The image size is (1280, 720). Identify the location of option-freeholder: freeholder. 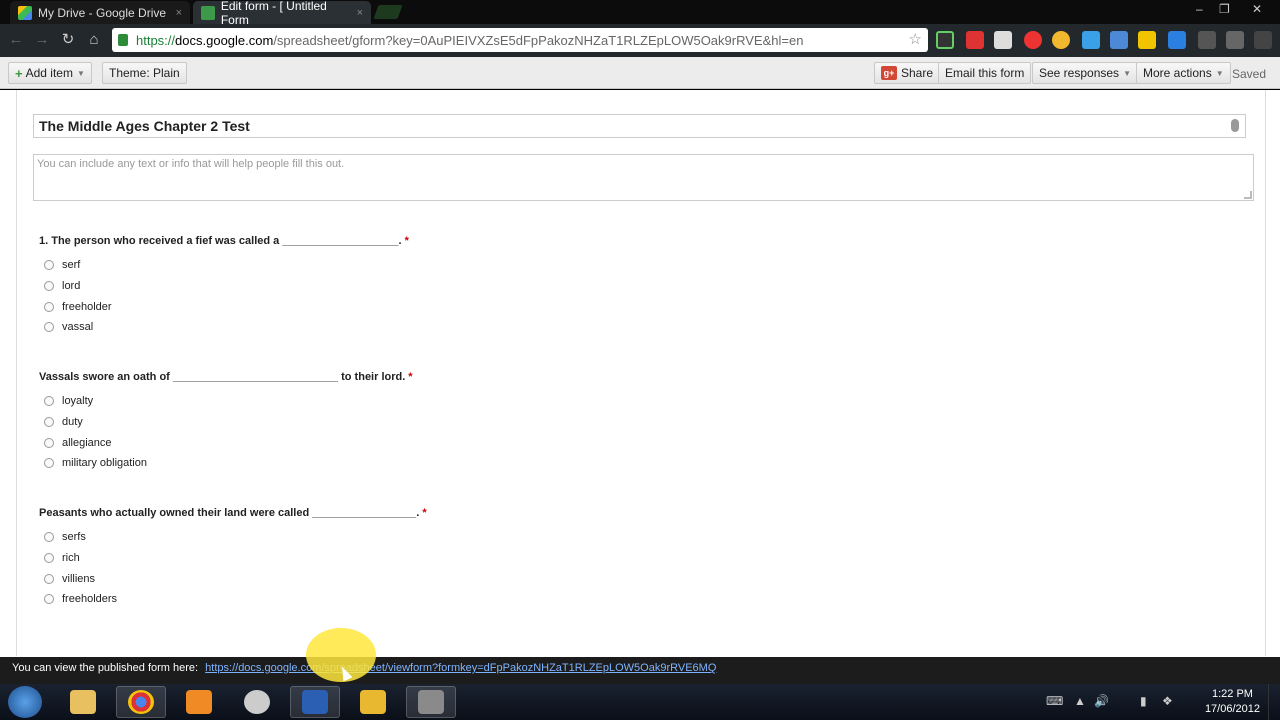
(224, 306).